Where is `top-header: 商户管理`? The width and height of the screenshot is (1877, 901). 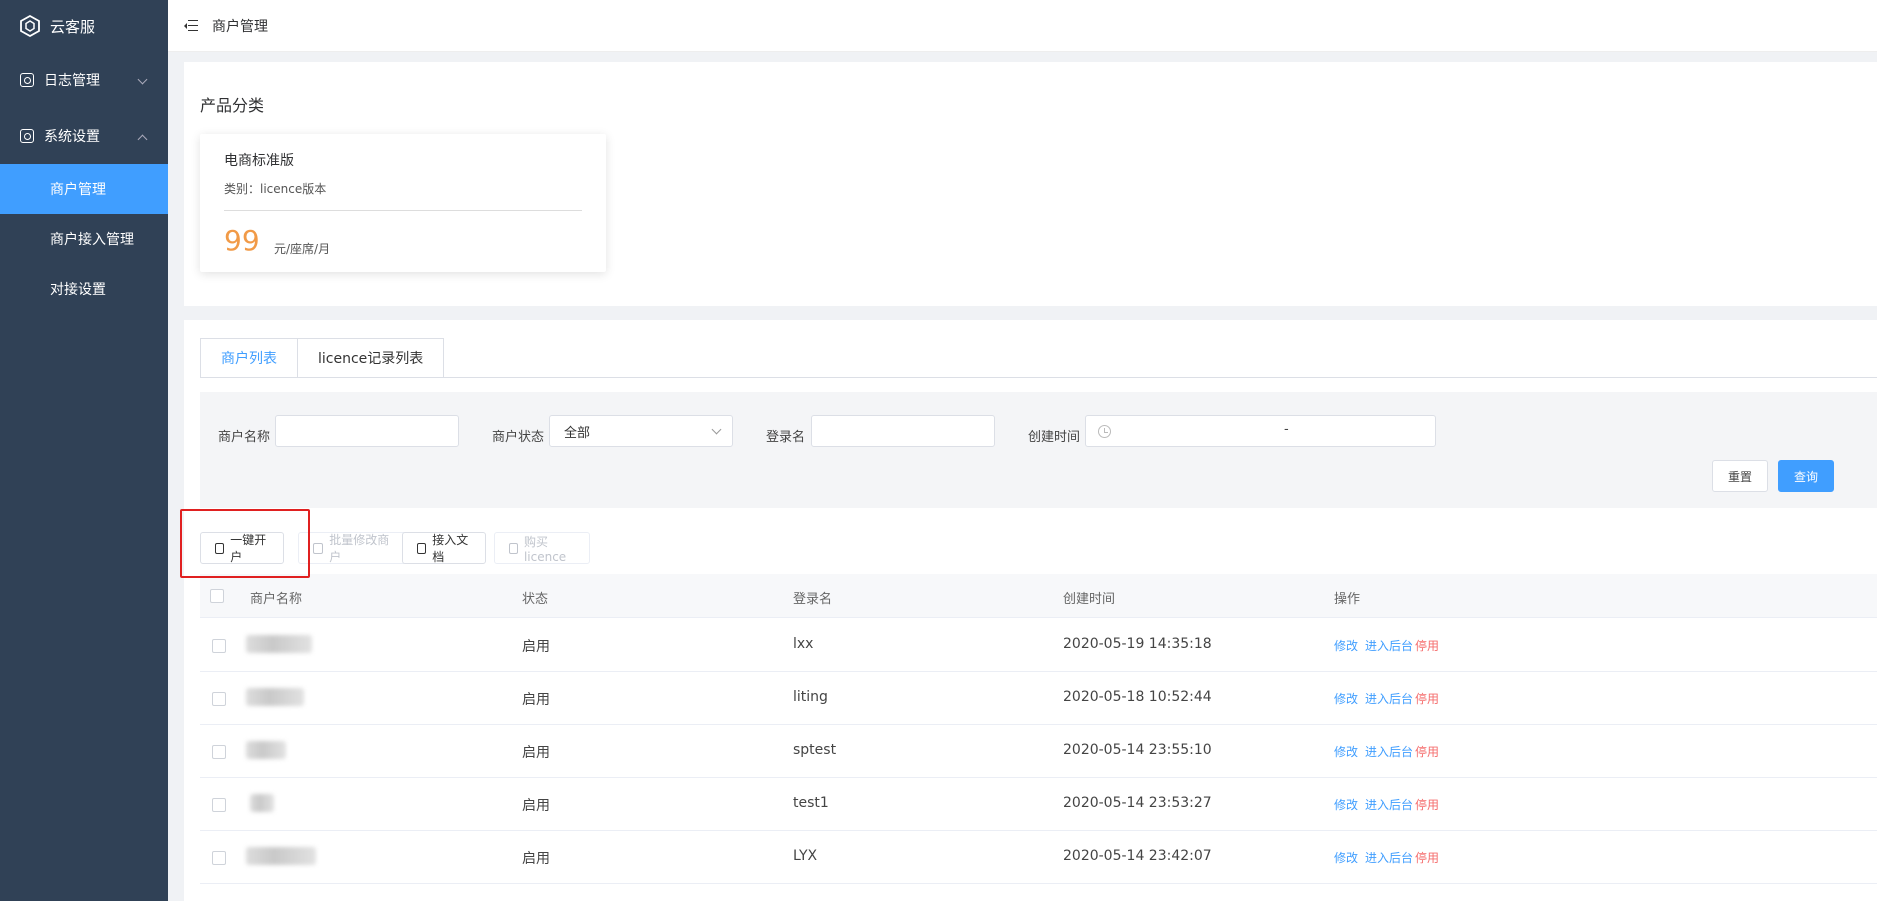
top-header: 商户管理 is located at coordinates (1022, 26).